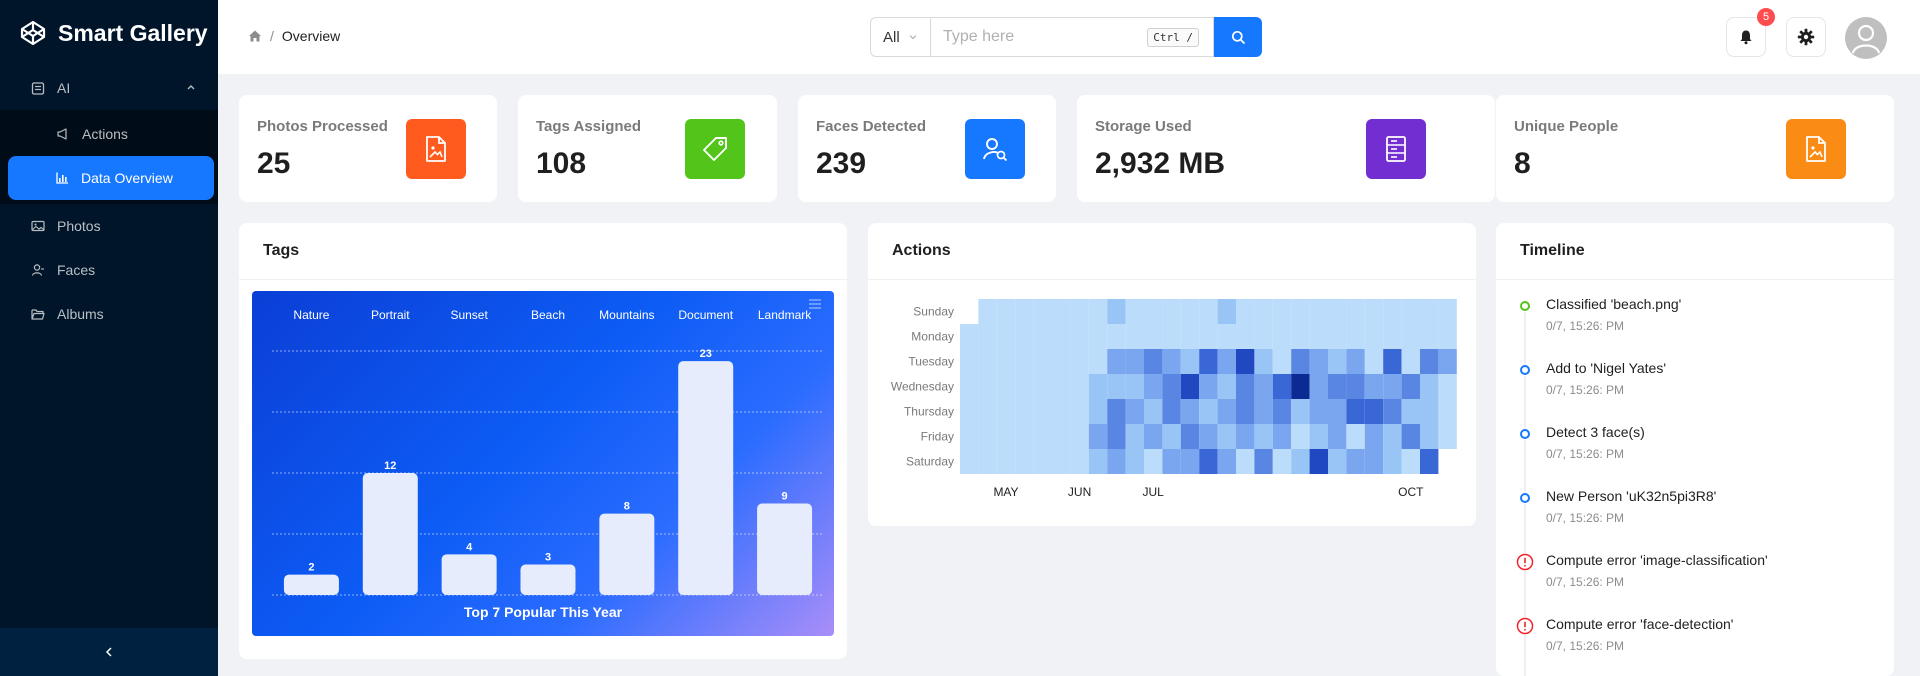  What do you see at coordinates (1750, 32) in the screenshot?
I see `notifications-button: 5` at bounding box center [1750, 32].